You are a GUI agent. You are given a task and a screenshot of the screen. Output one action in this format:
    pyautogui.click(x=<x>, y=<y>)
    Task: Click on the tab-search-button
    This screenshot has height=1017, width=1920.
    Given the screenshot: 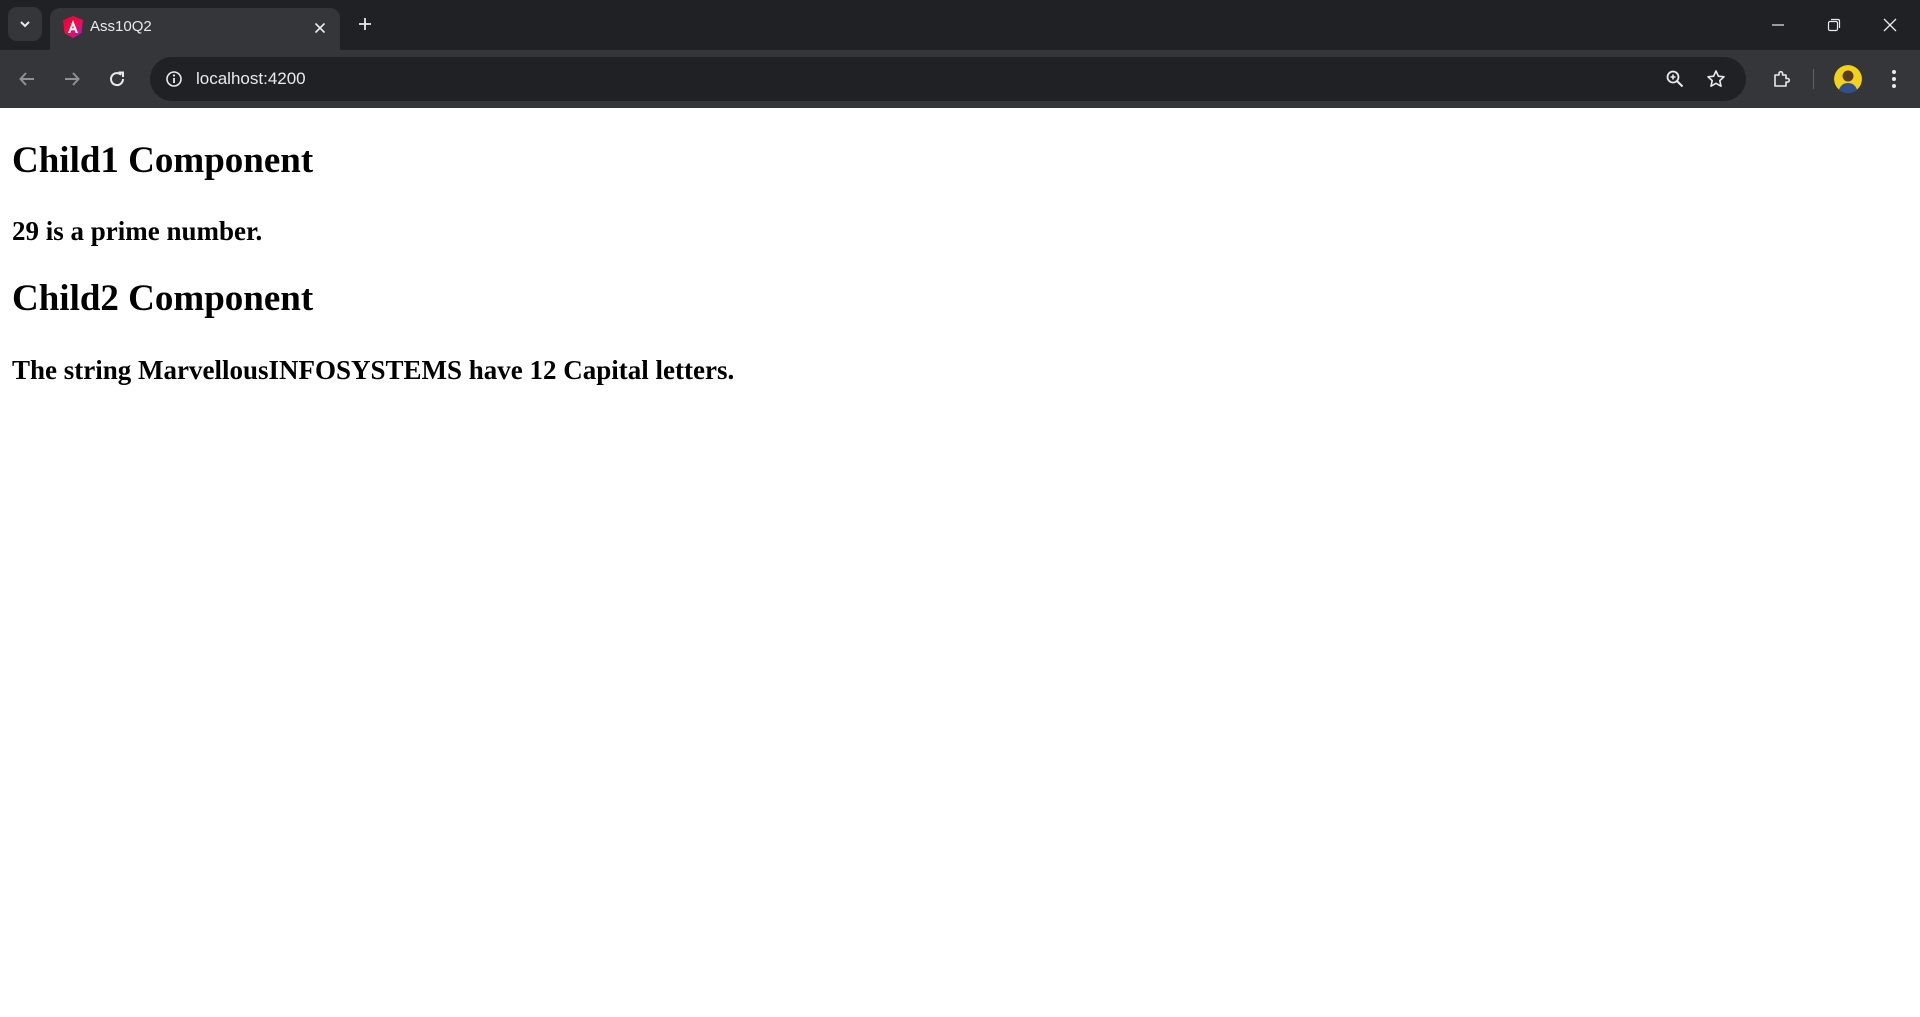 What is the action you would take?
    pyautogui.click(x=25, y=24)
    